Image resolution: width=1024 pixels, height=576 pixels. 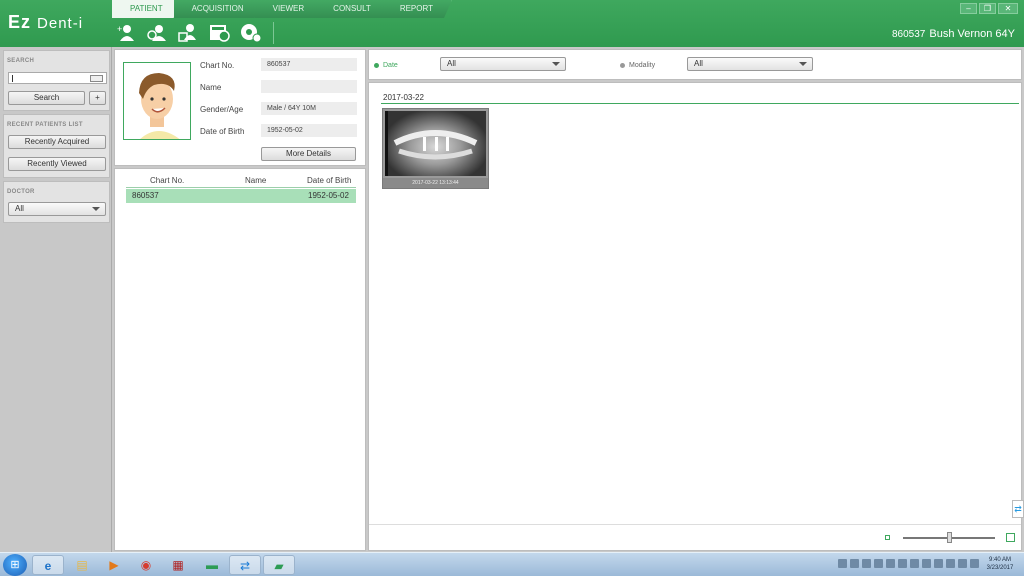 I want to click on panoramic-xray-image, so click(x=435, y=143).